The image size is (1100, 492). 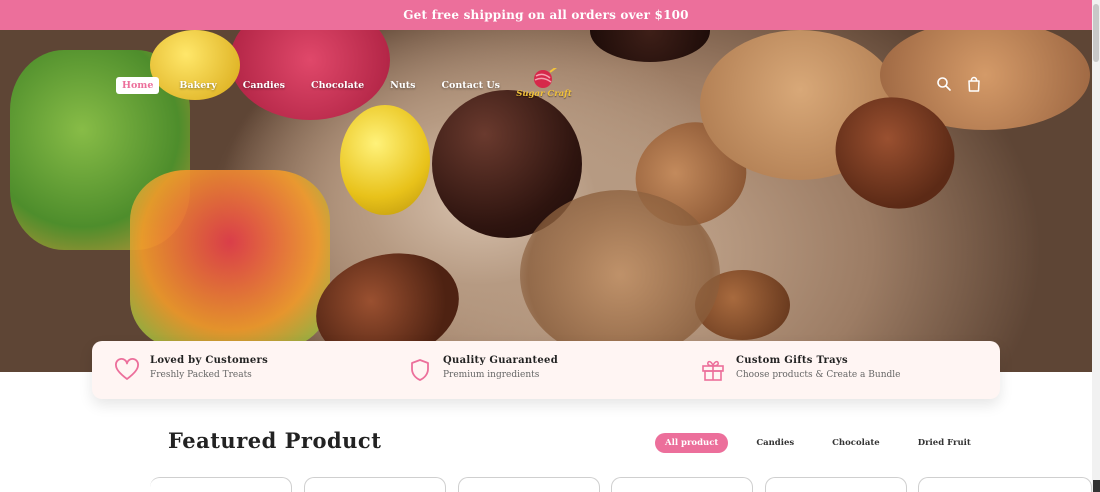 I want to click on chocolate-truffle-image, so click(x=650, y=46).